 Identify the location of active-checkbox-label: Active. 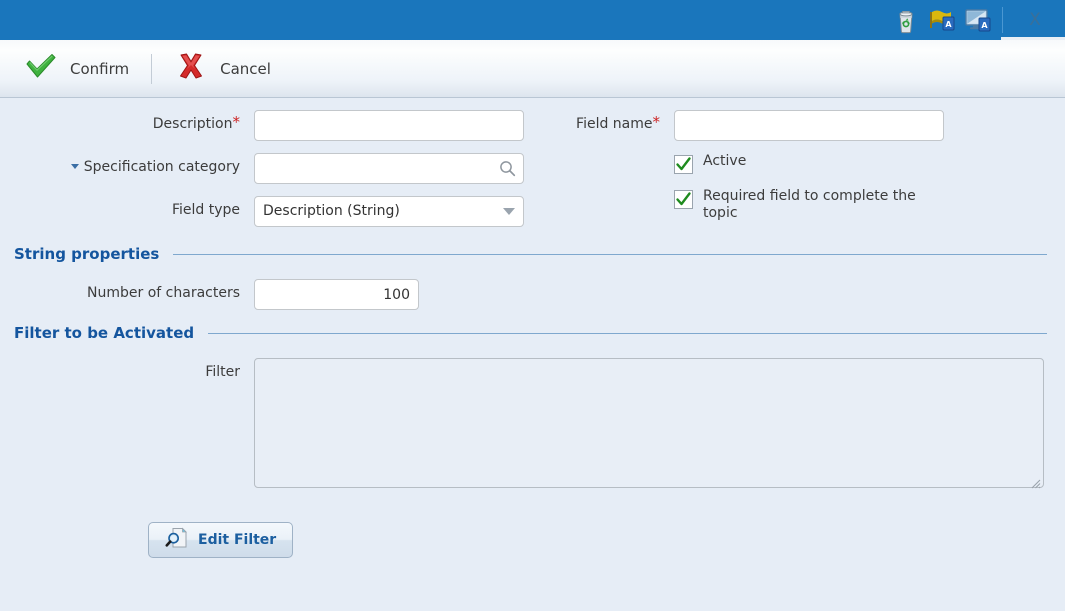
(725, 161).